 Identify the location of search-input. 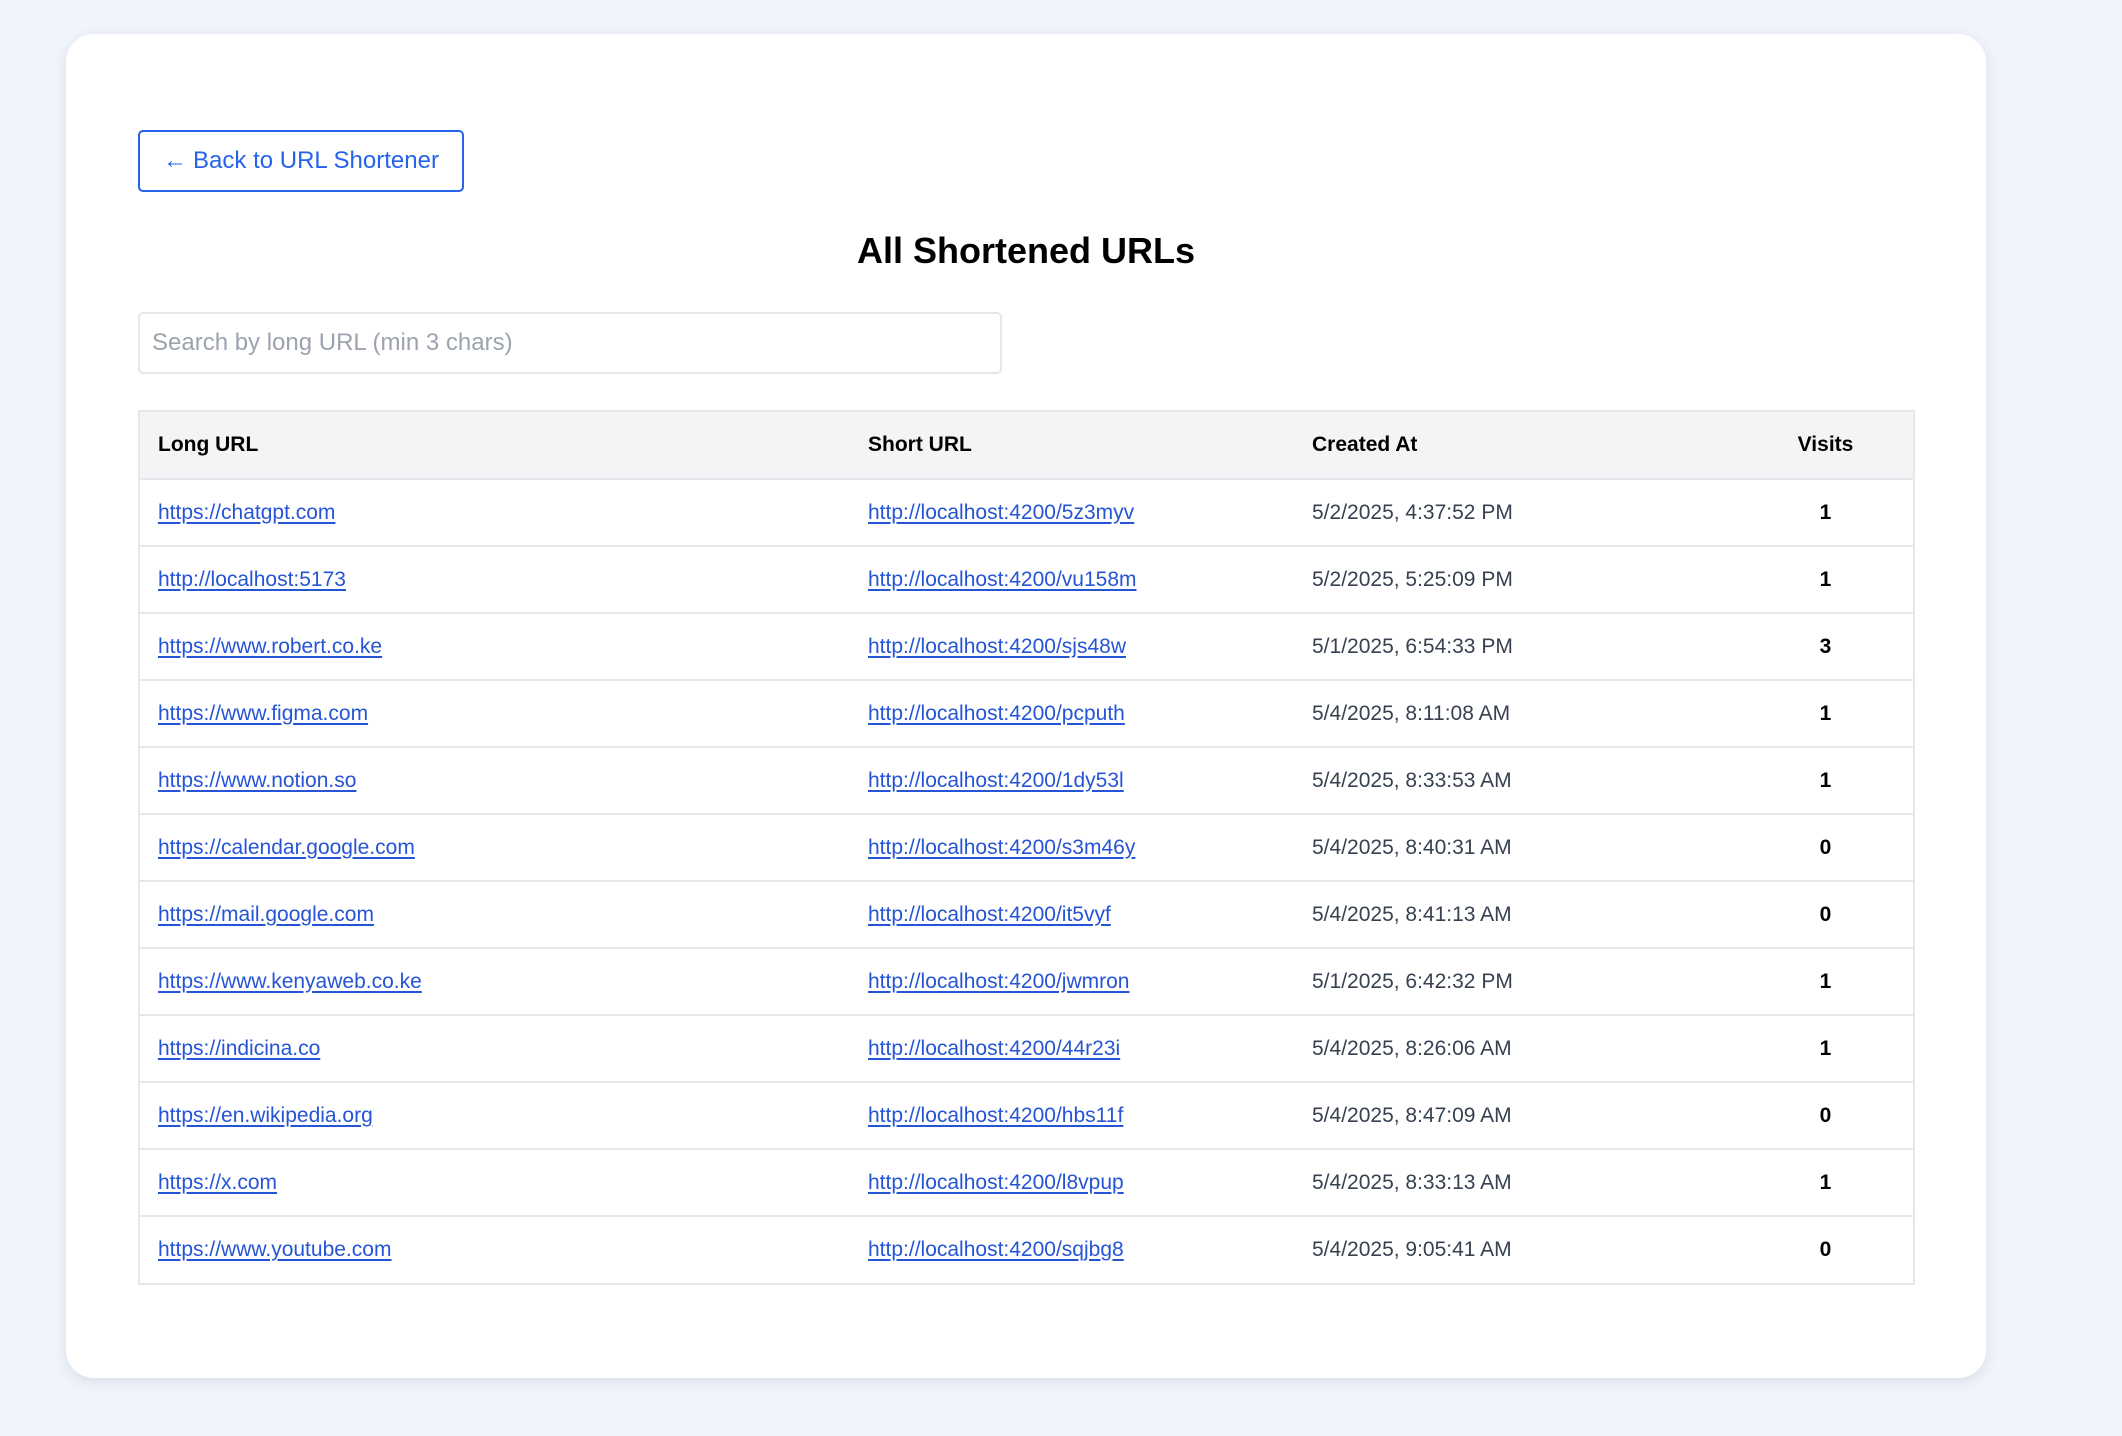
(570, 343).